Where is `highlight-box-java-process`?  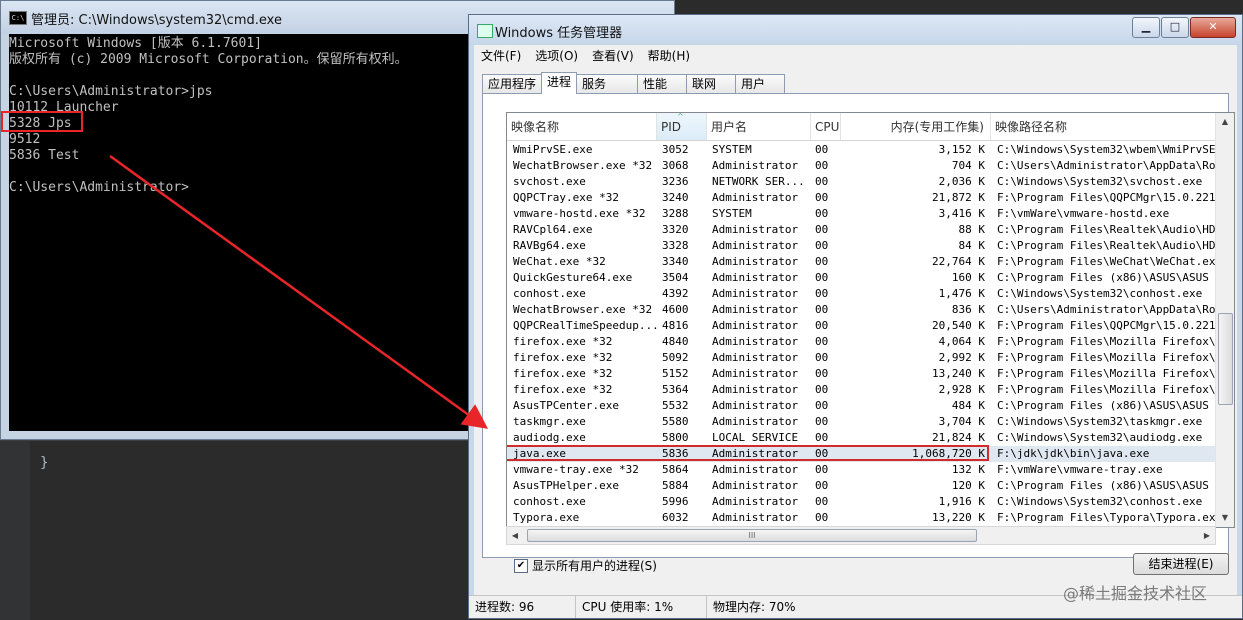
highlight-box-java-process is located at coordinates (748, 453).